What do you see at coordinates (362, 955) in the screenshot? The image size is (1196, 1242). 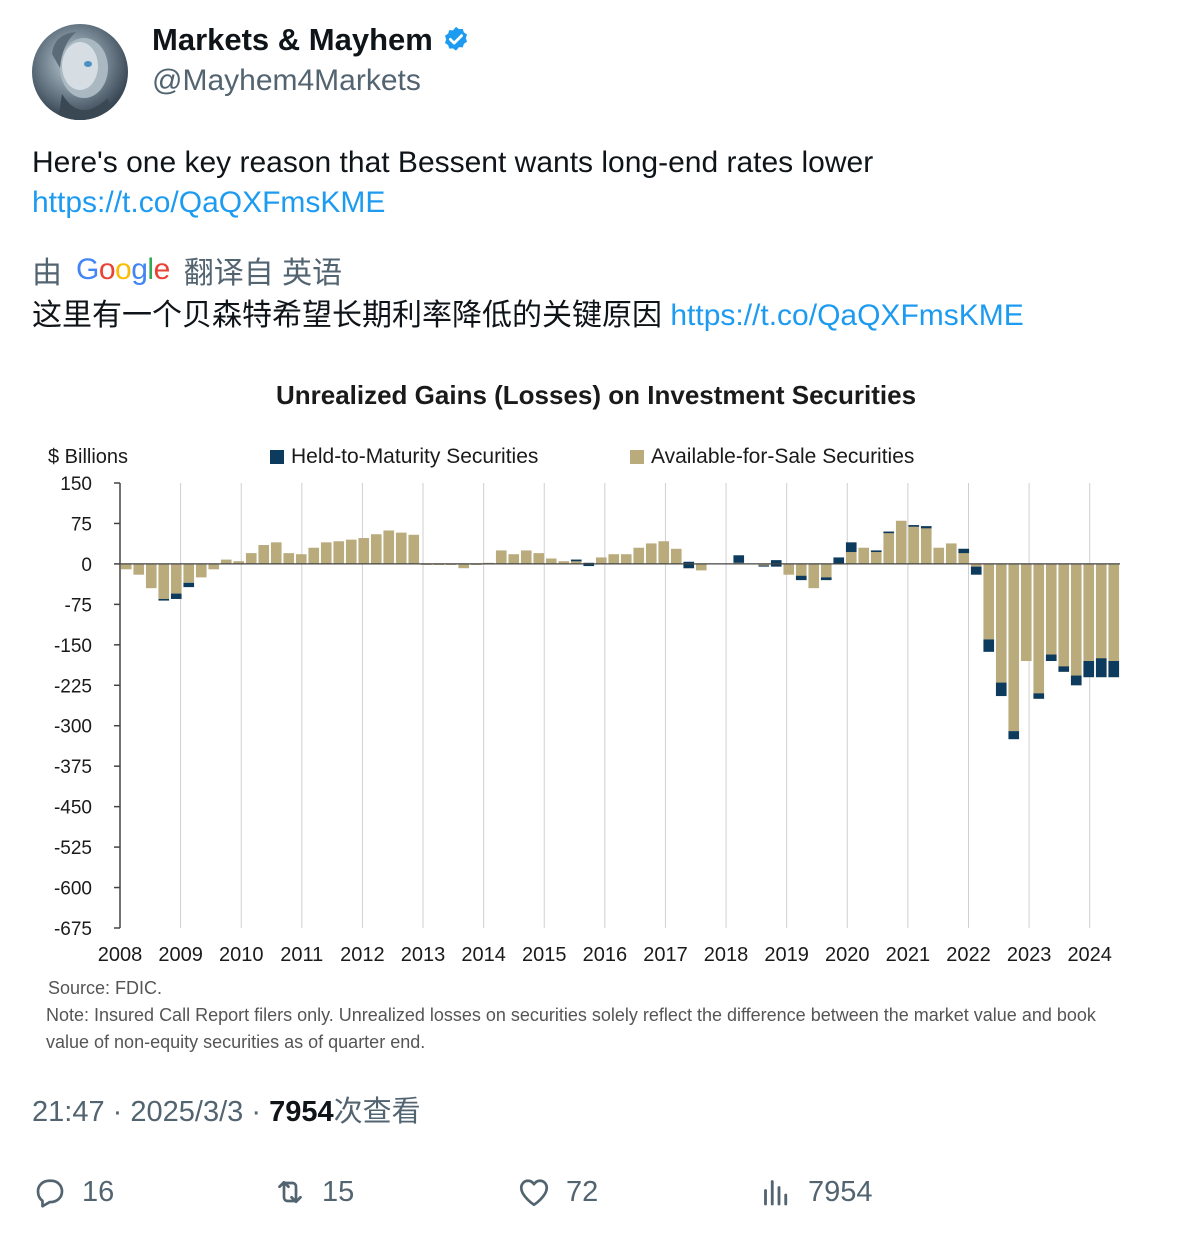 I see `x-tick-label: 2012` at bounding box center [362, 955].